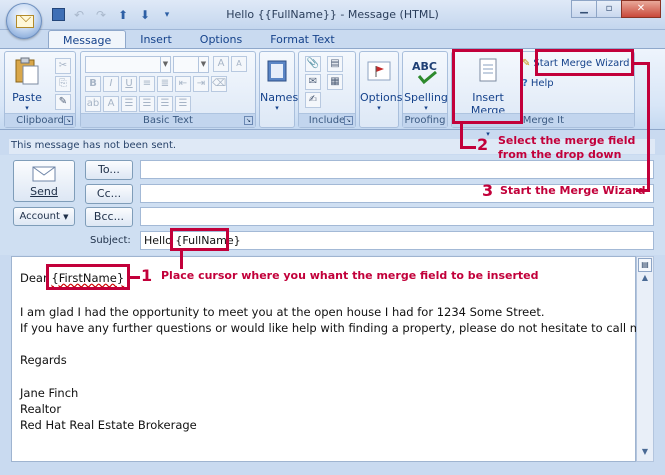 This screenshot has height=475, width=665. Describe the element at coordinates (128, 64) in the screenshot. I see `font-name-combo: ▼` at that location.